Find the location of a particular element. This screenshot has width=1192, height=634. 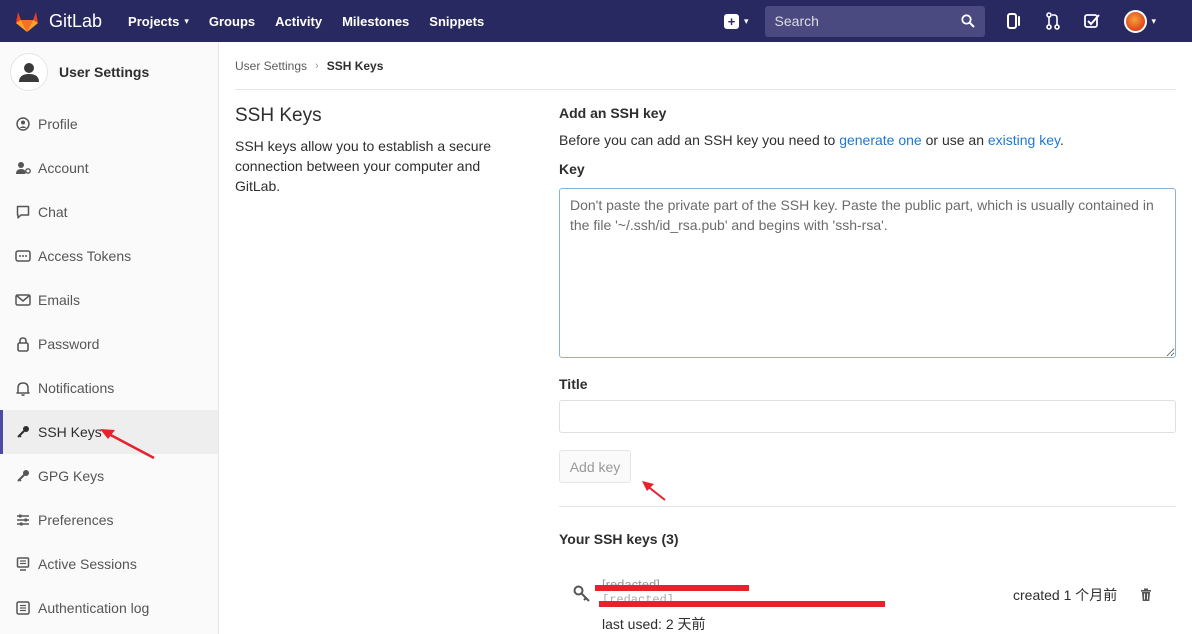

nav-projects: Projects ▾ is located at coordinates (158, 21).